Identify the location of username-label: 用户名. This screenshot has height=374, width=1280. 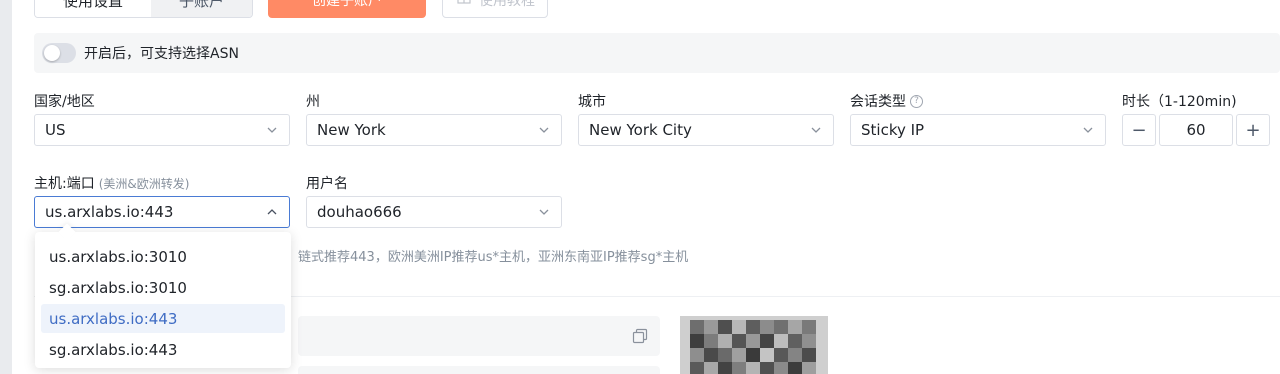
(327, 183).